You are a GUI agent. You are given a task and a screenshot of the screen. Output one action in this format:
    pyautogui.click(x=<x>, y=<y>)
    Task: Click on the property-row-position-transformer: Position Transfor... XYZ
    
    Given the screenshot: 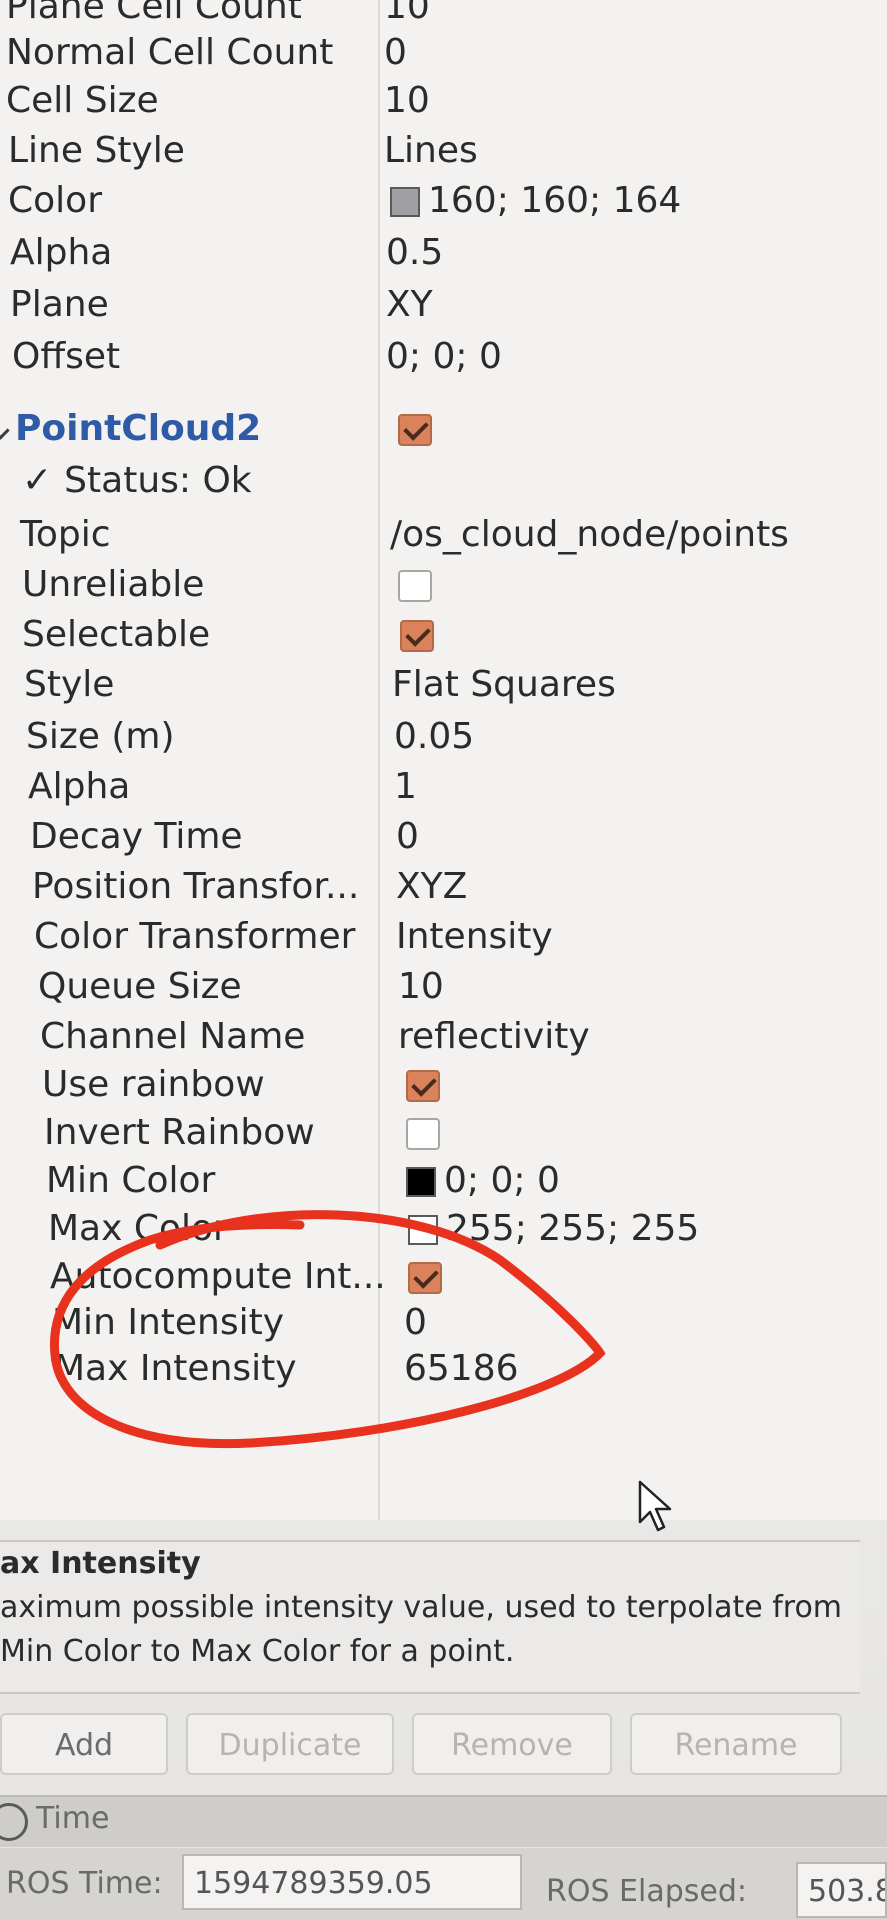 What is the action you would take?
    pyautogui.click(x=443, y=887)
    